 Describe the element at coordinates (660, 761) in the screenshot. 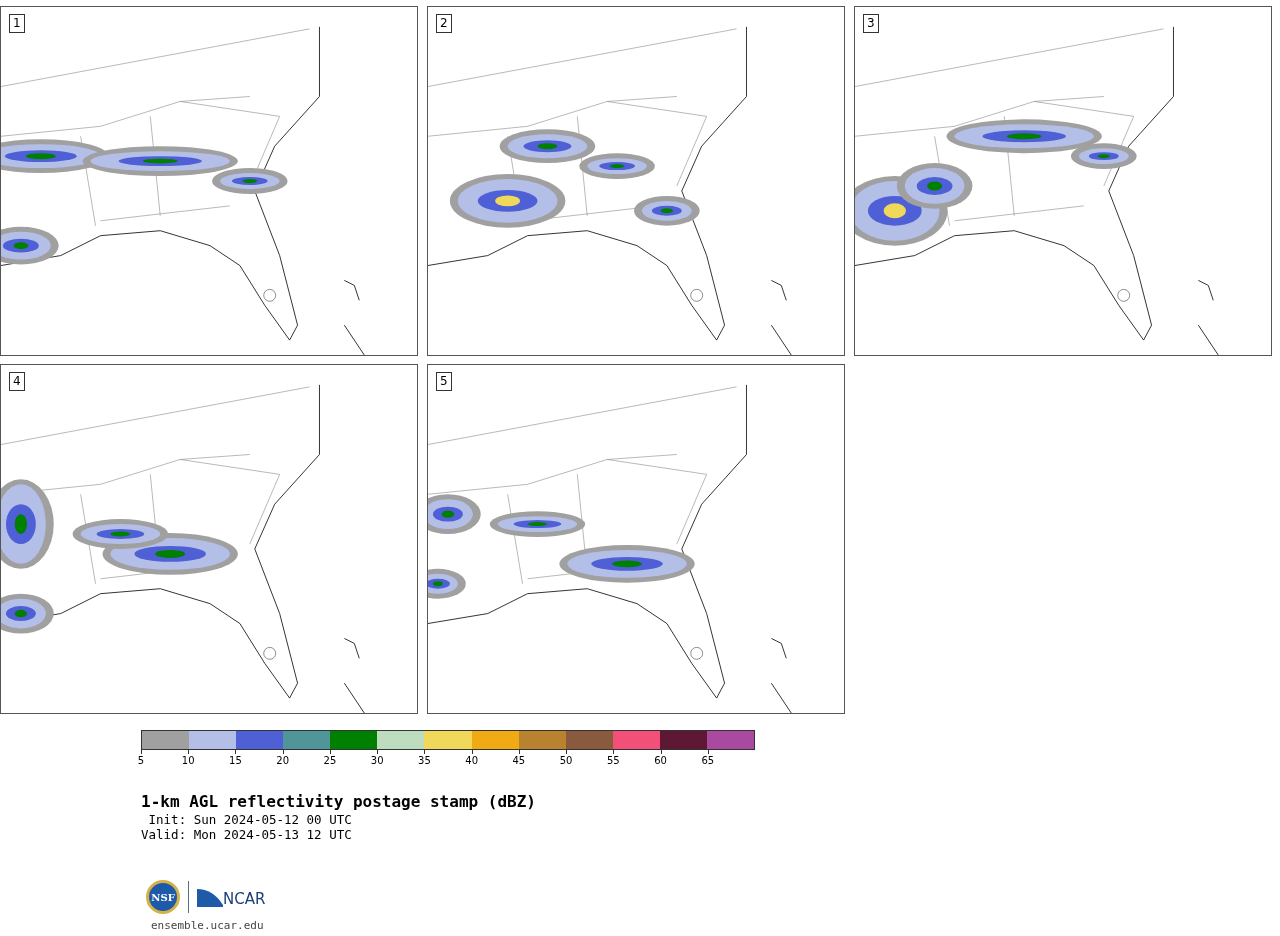

I see `tick-label: 60` at that location.